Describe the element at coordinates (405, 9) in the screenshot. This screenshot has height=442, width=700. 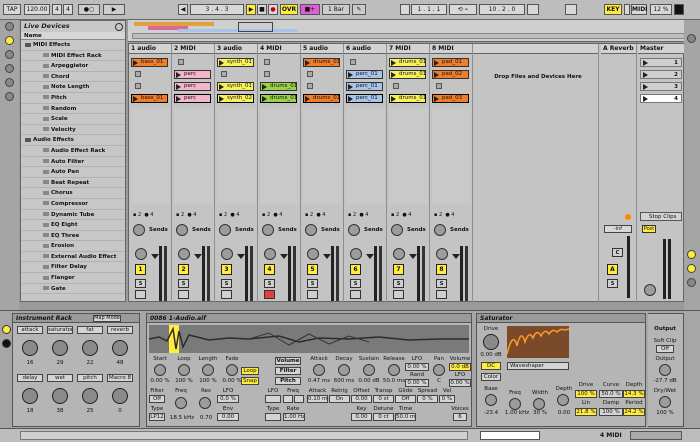
I see `punch-in-button` at that location.